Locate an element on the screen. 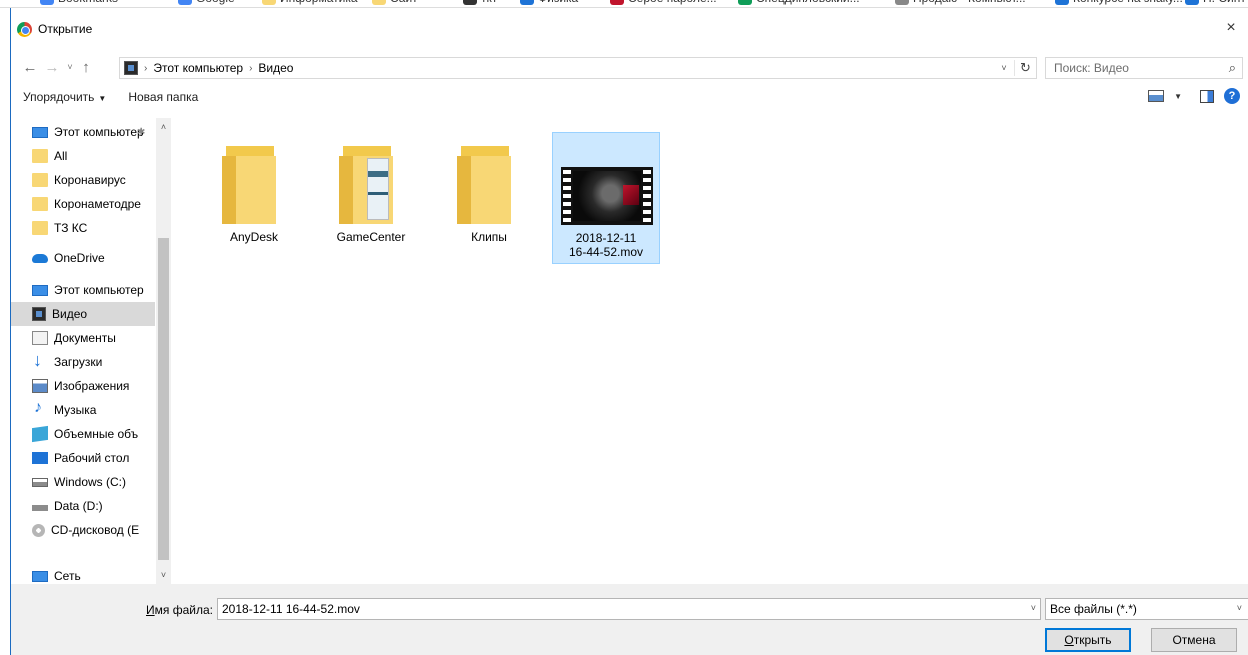 This screenshot has width=1248, height=655. bookmark-item: Сайт is located at coordinates (395, 2).